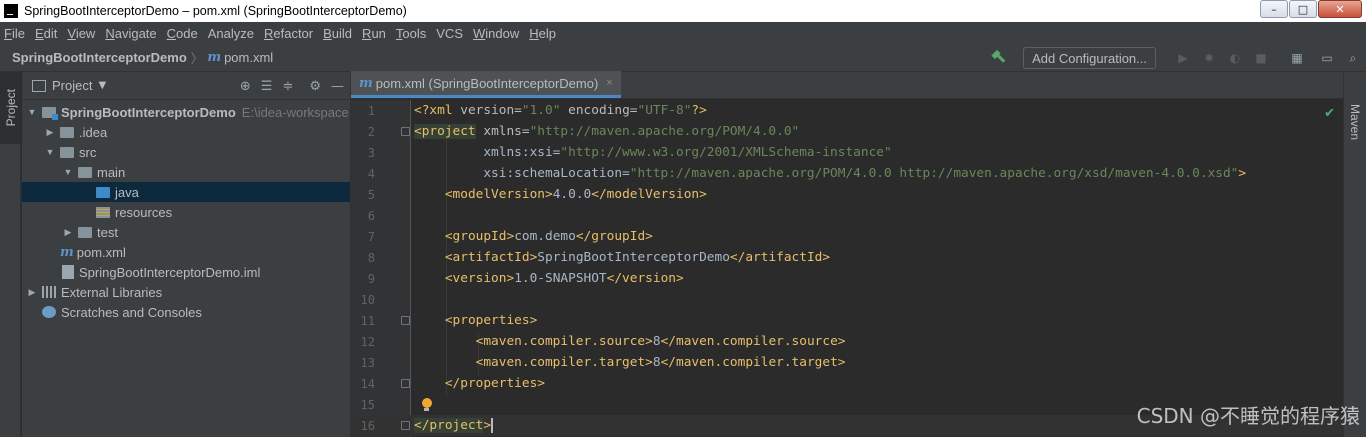 The height and width of the screenshot is (437, 1366). Describe the element at coordinates (337, 33) in the screenshot. I see `menu-build: Build` at that location.